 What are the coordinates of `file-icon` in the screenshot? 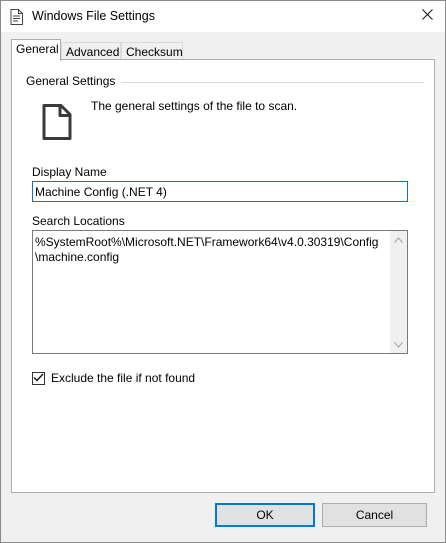 It's located at (57, 122).